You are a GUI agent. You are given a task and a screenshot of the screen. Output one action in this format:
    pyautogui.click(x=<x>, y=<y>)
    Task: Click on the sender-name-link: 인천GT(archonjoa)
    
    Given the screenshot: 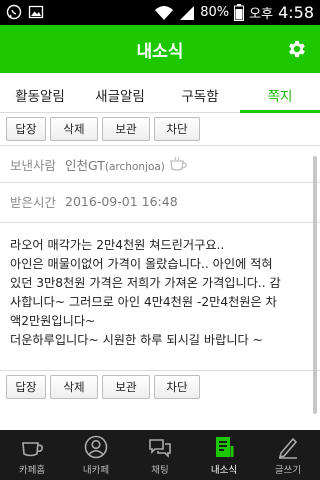 What is the action you would take?
    pyautogui.click(x=115, y=164)
    